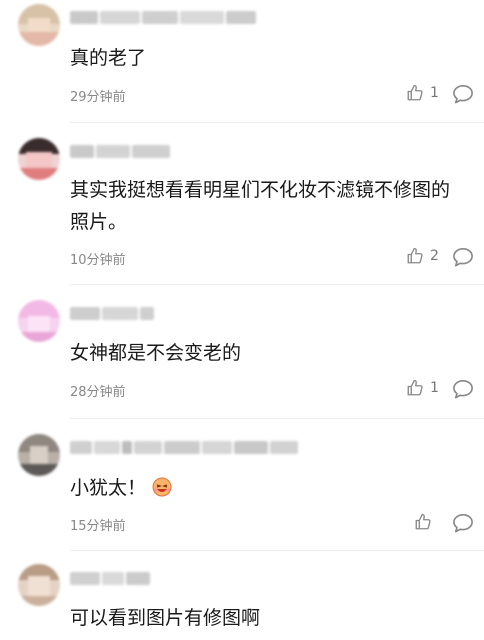  Describe the element at coordinates (98, 97) in the screenshot. I see `comment-time: 29分钟前` at that location.